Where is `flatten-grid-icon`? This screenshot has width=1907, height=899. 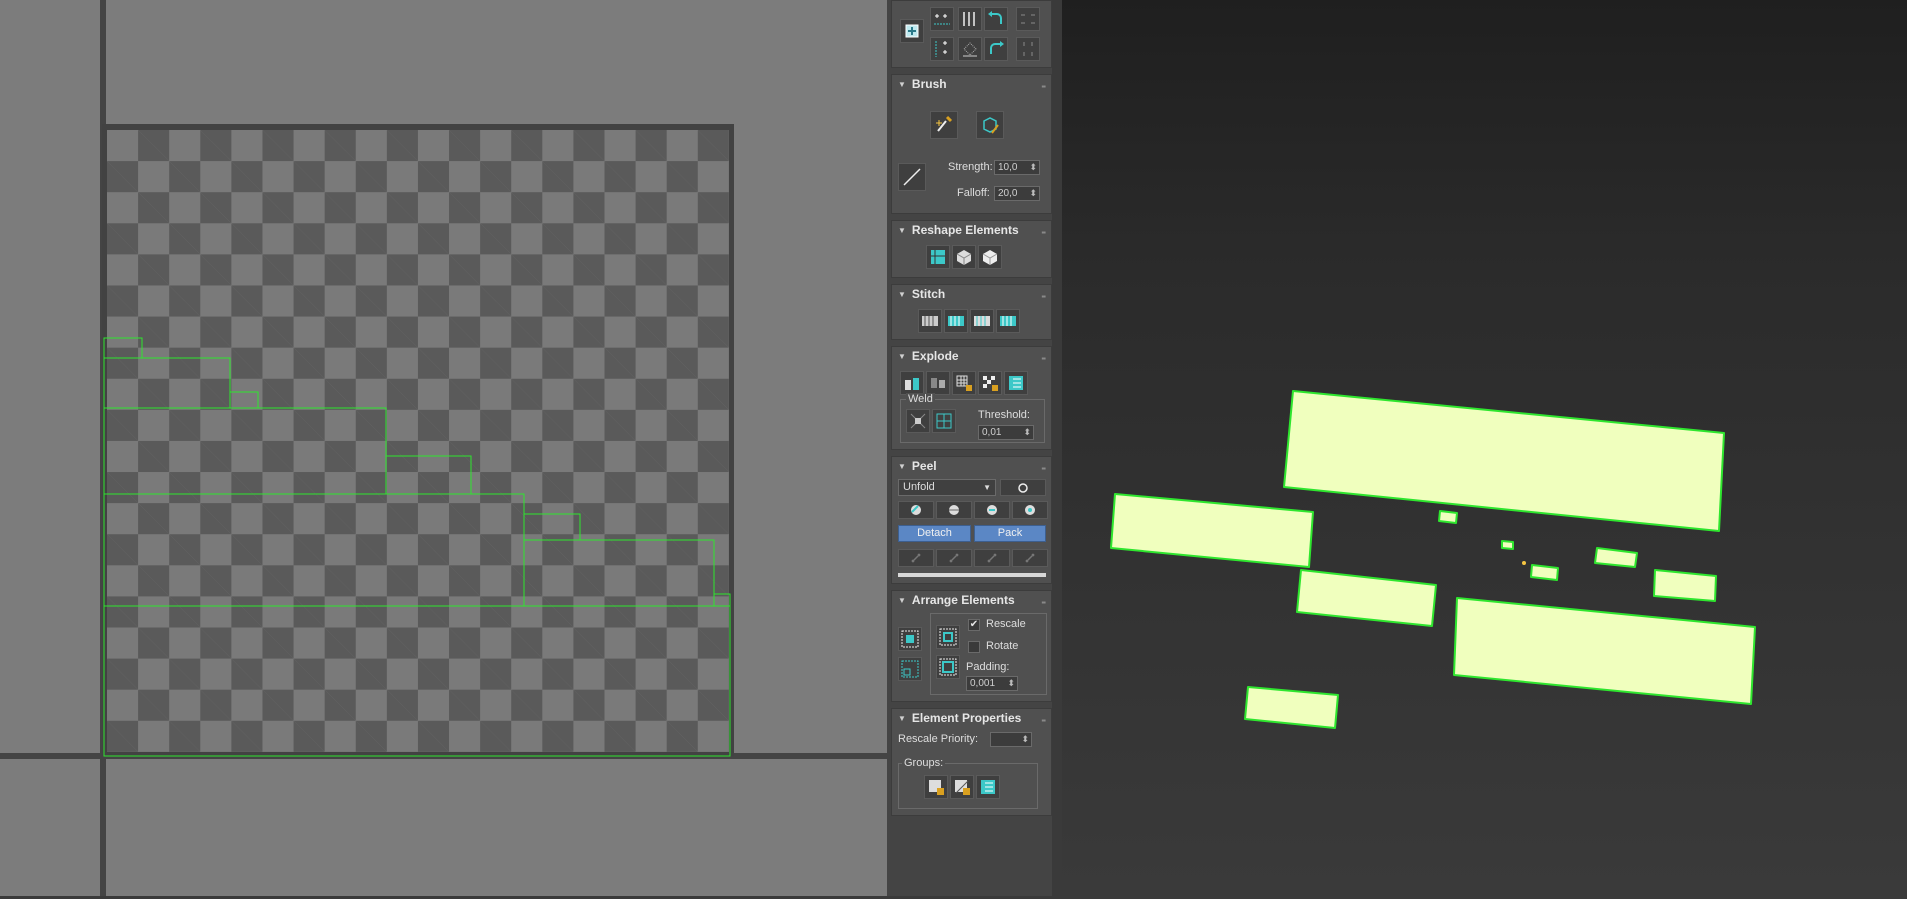 flatten-grid-icon is located at coordinates (964, 383).